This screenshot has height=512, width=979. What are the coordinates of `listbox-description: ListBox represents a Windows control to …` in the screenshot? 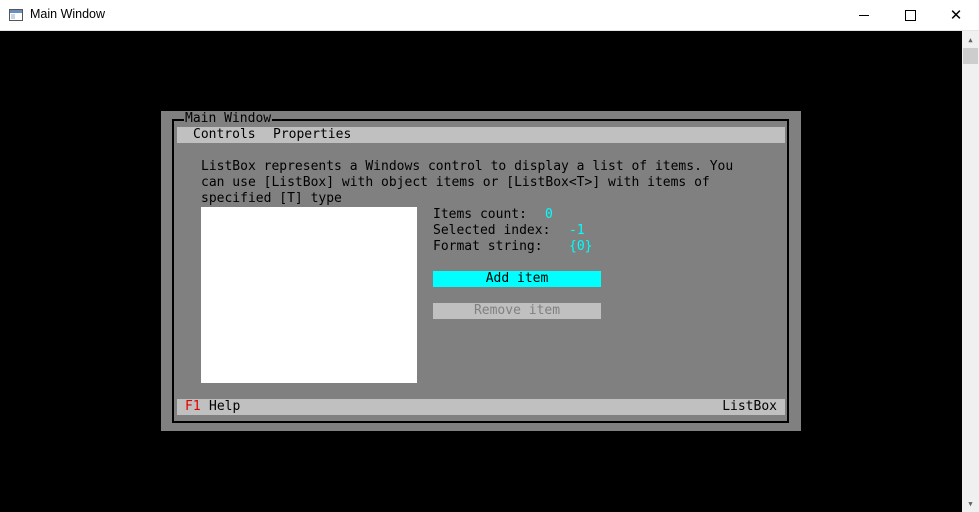 It's located at (467, 182).